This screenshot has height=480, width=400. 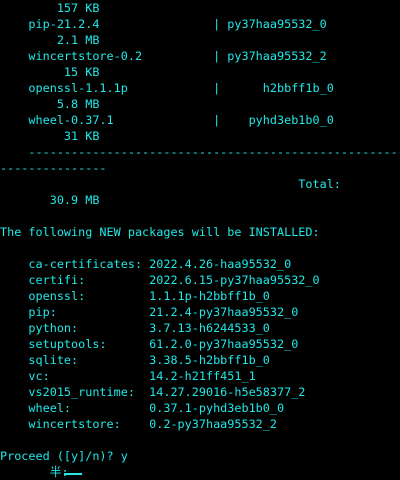 I want to click on terminal-line: sqlite: 3.38.5-h2bbff1b_0, so click(x=135, y=360).